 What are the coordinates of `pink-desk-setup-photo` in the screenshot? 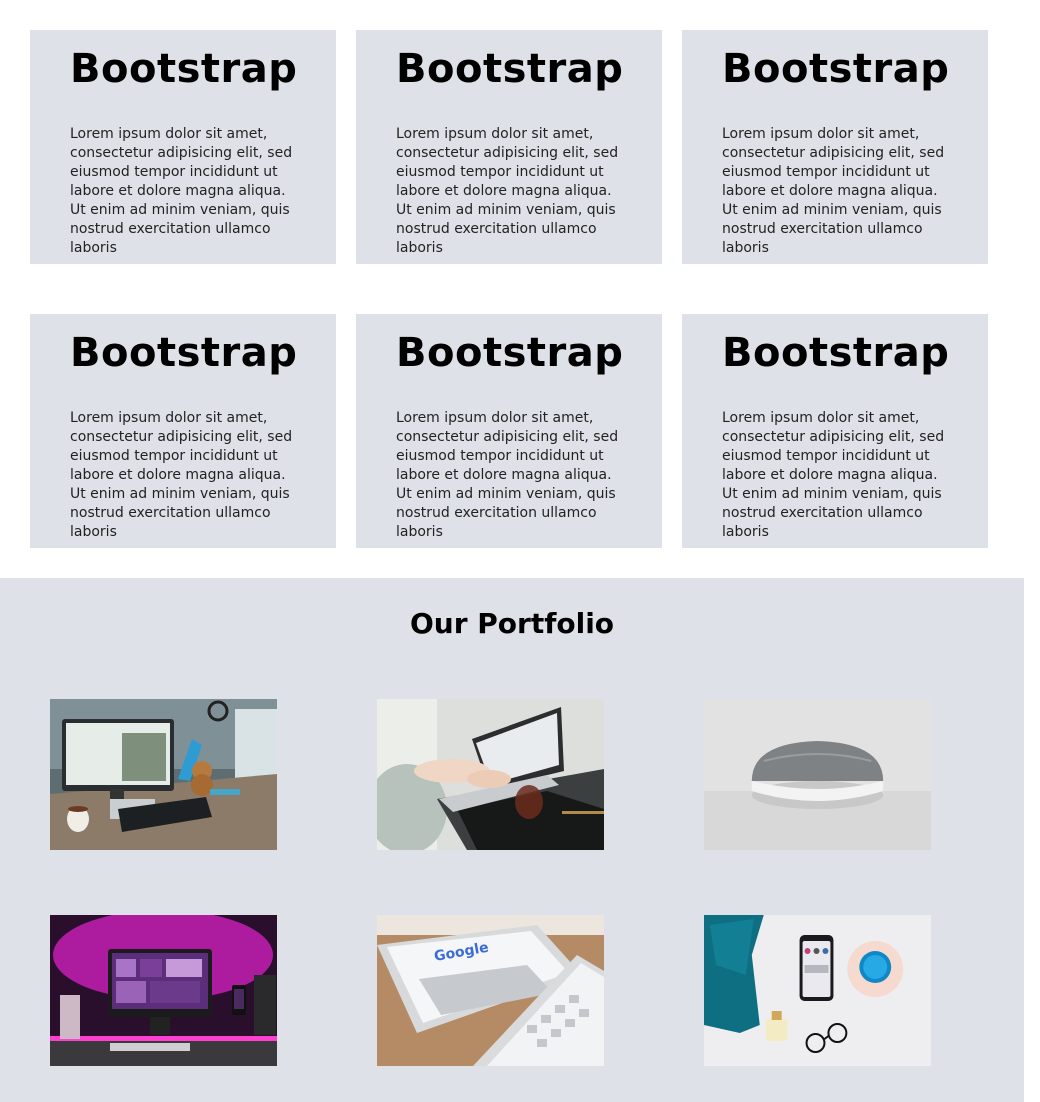 It's located at (163, 990).